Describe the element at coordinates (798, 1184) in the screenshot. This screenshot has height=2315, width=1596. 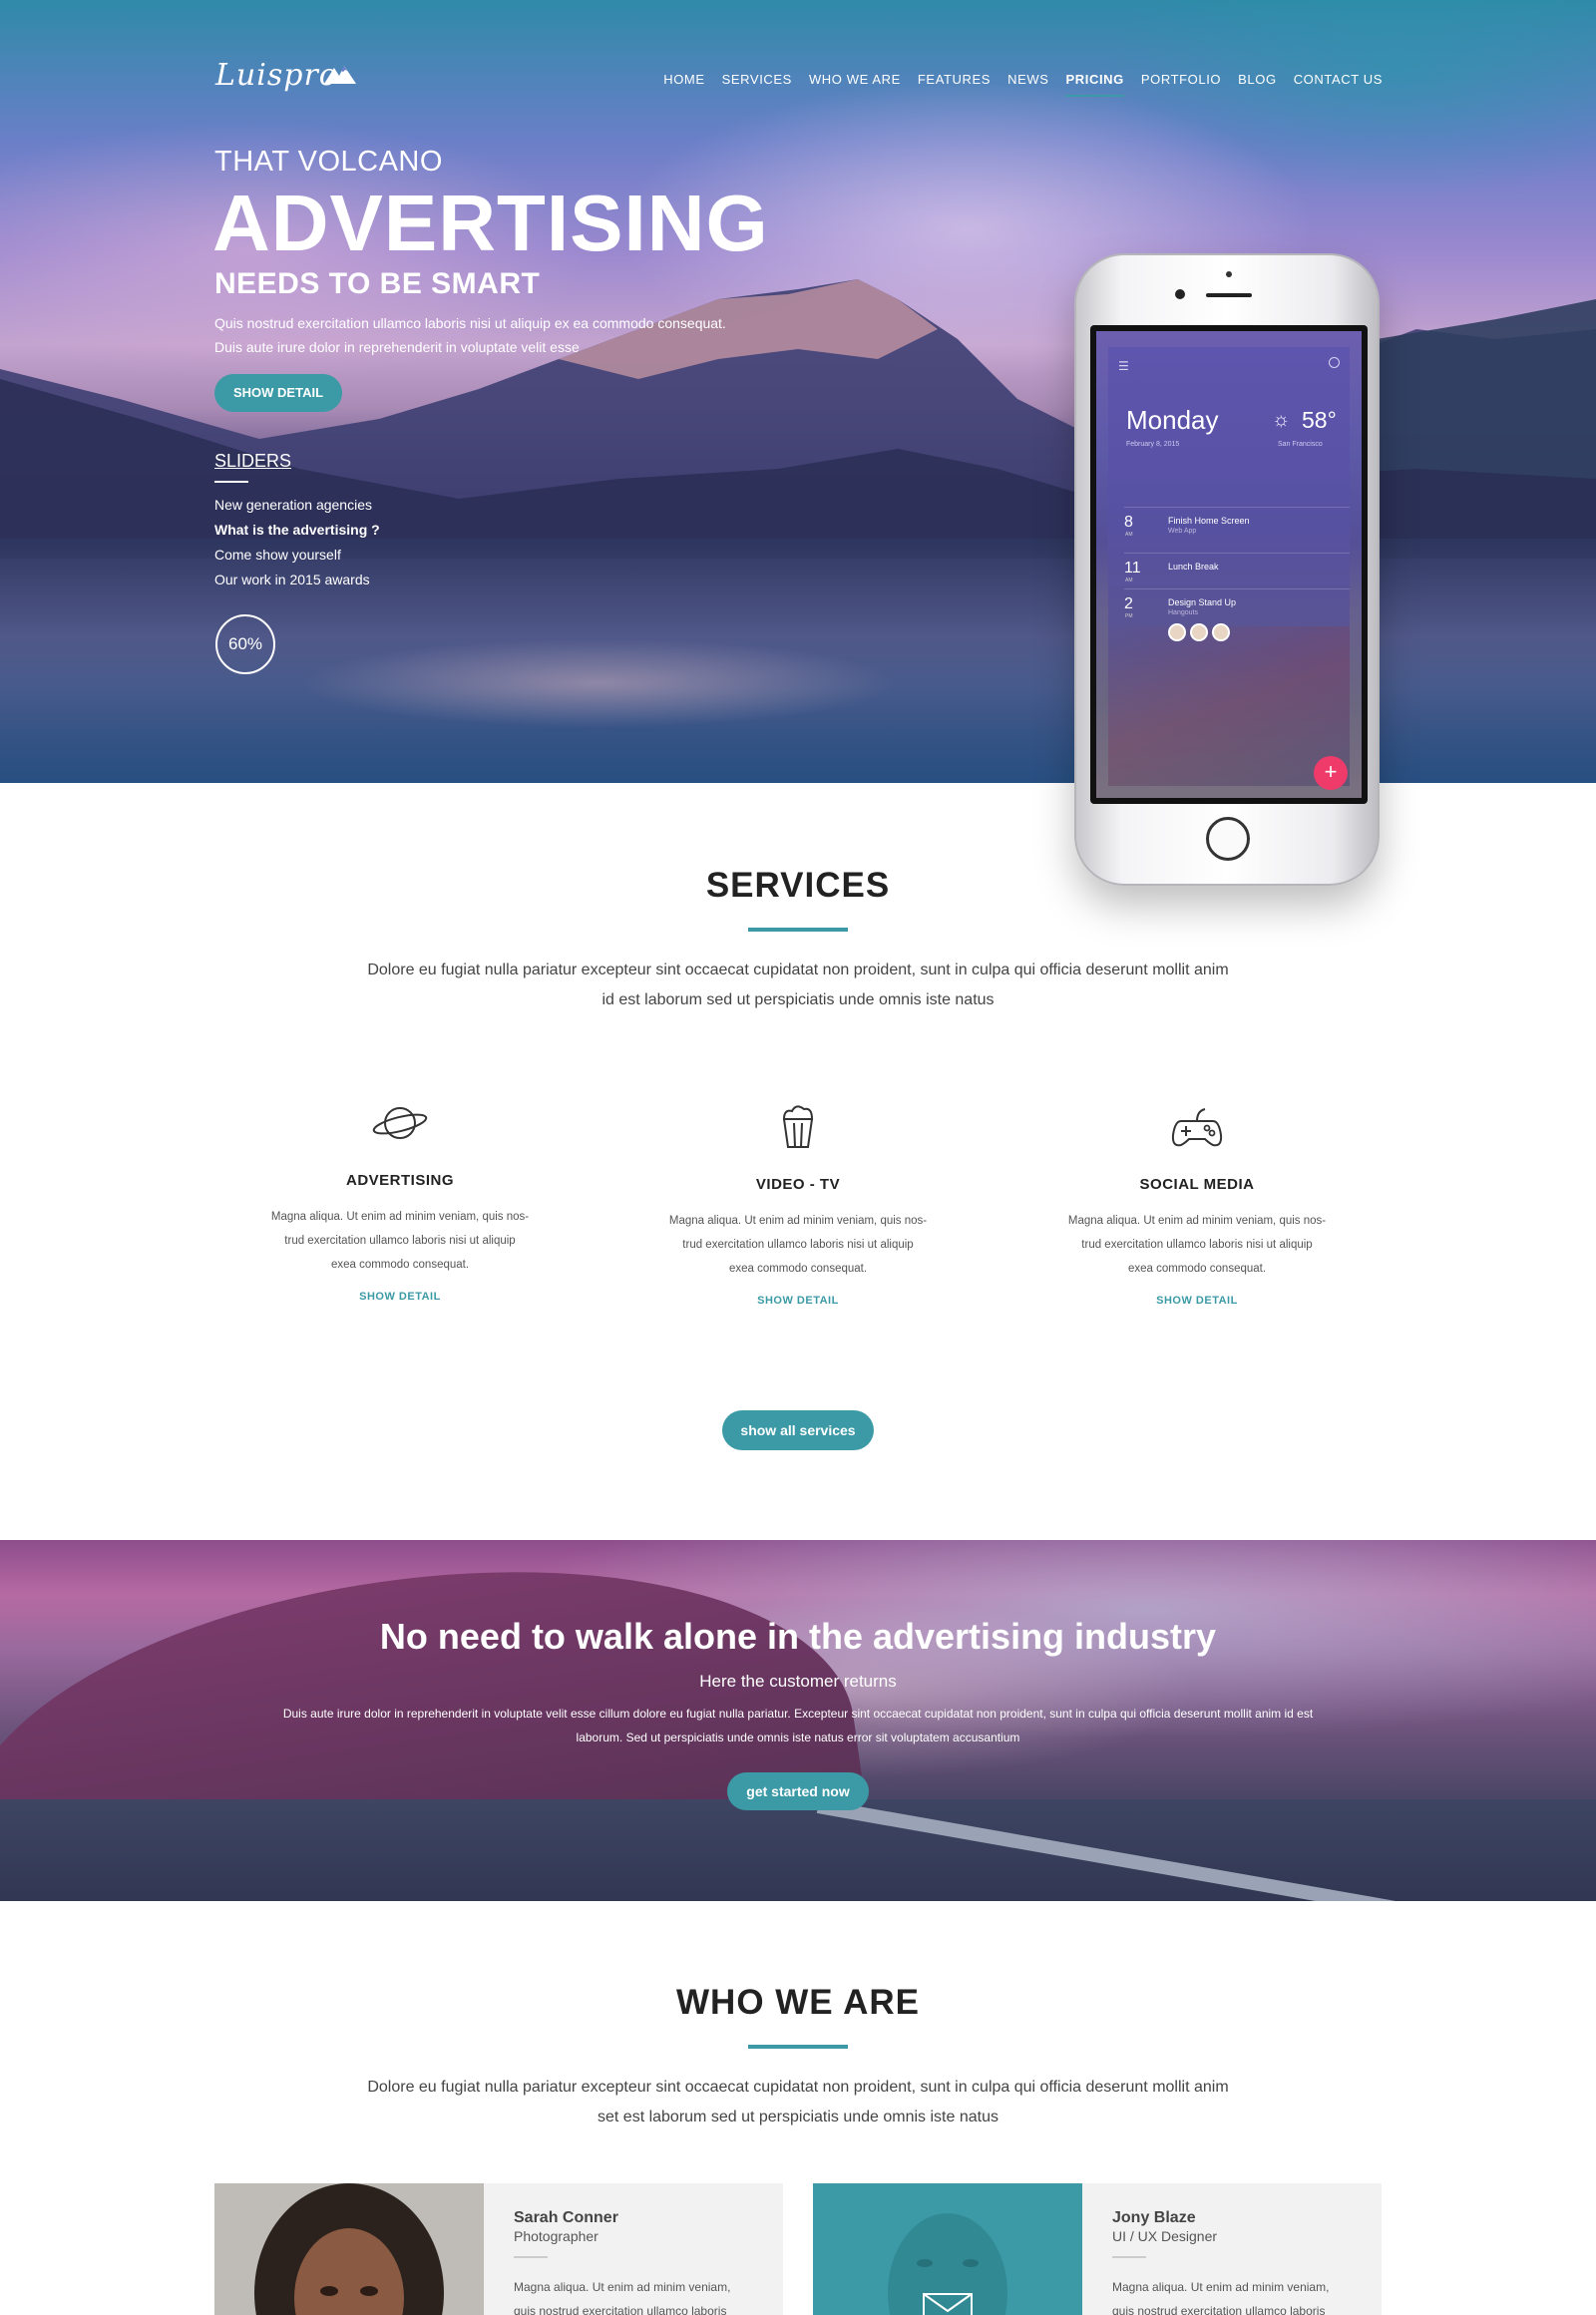
I see `service-title: VIDEO - TV` at that location.